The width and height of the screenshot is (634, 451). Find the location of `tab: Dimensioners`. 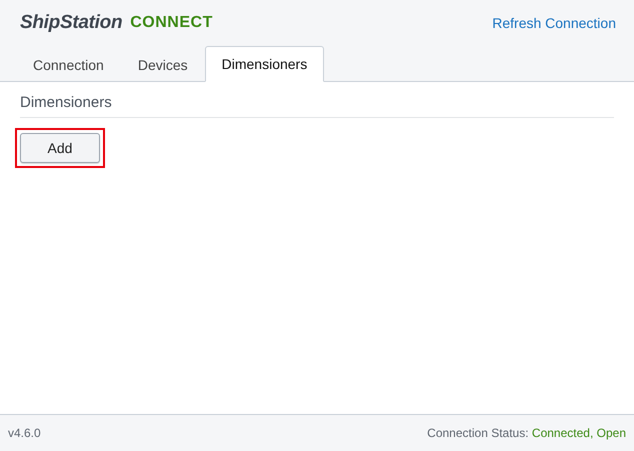

tab: Dimensioners is located at coordinates (264, 64).